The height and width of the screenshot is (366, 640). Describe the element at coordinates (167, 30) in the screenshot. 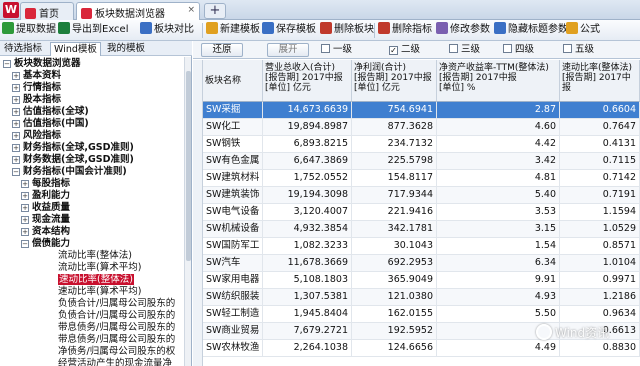

I see `toolbar-button-3: 板块对比` at that location.